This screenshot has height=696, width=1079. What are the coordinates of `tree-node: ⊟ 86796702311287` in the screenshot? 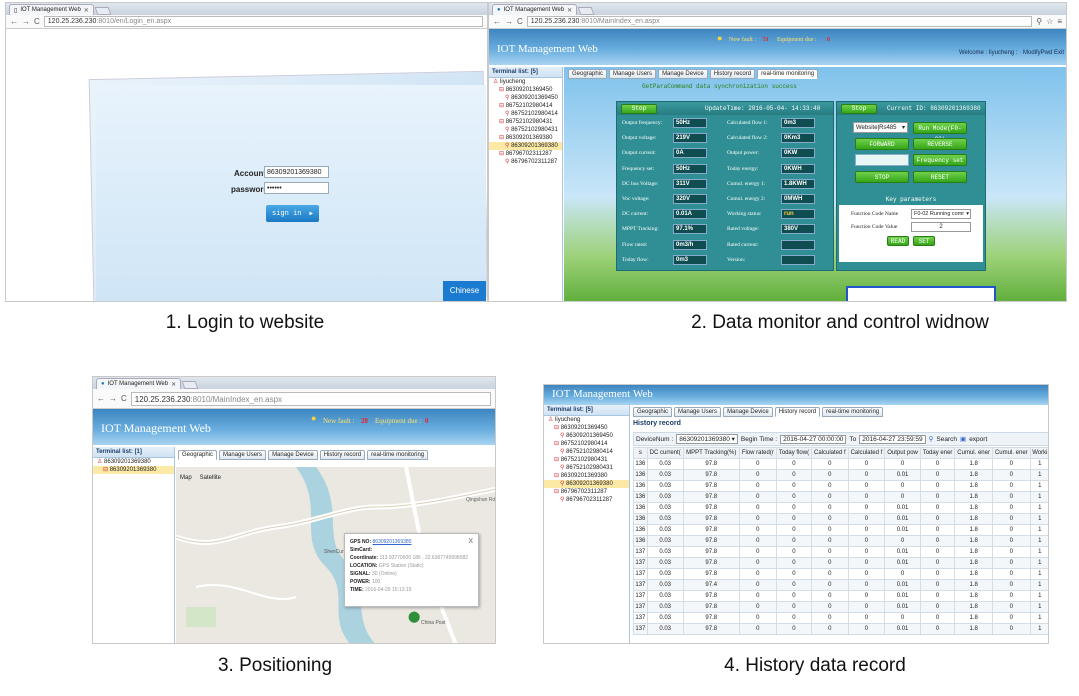 It's located at (586, 492).